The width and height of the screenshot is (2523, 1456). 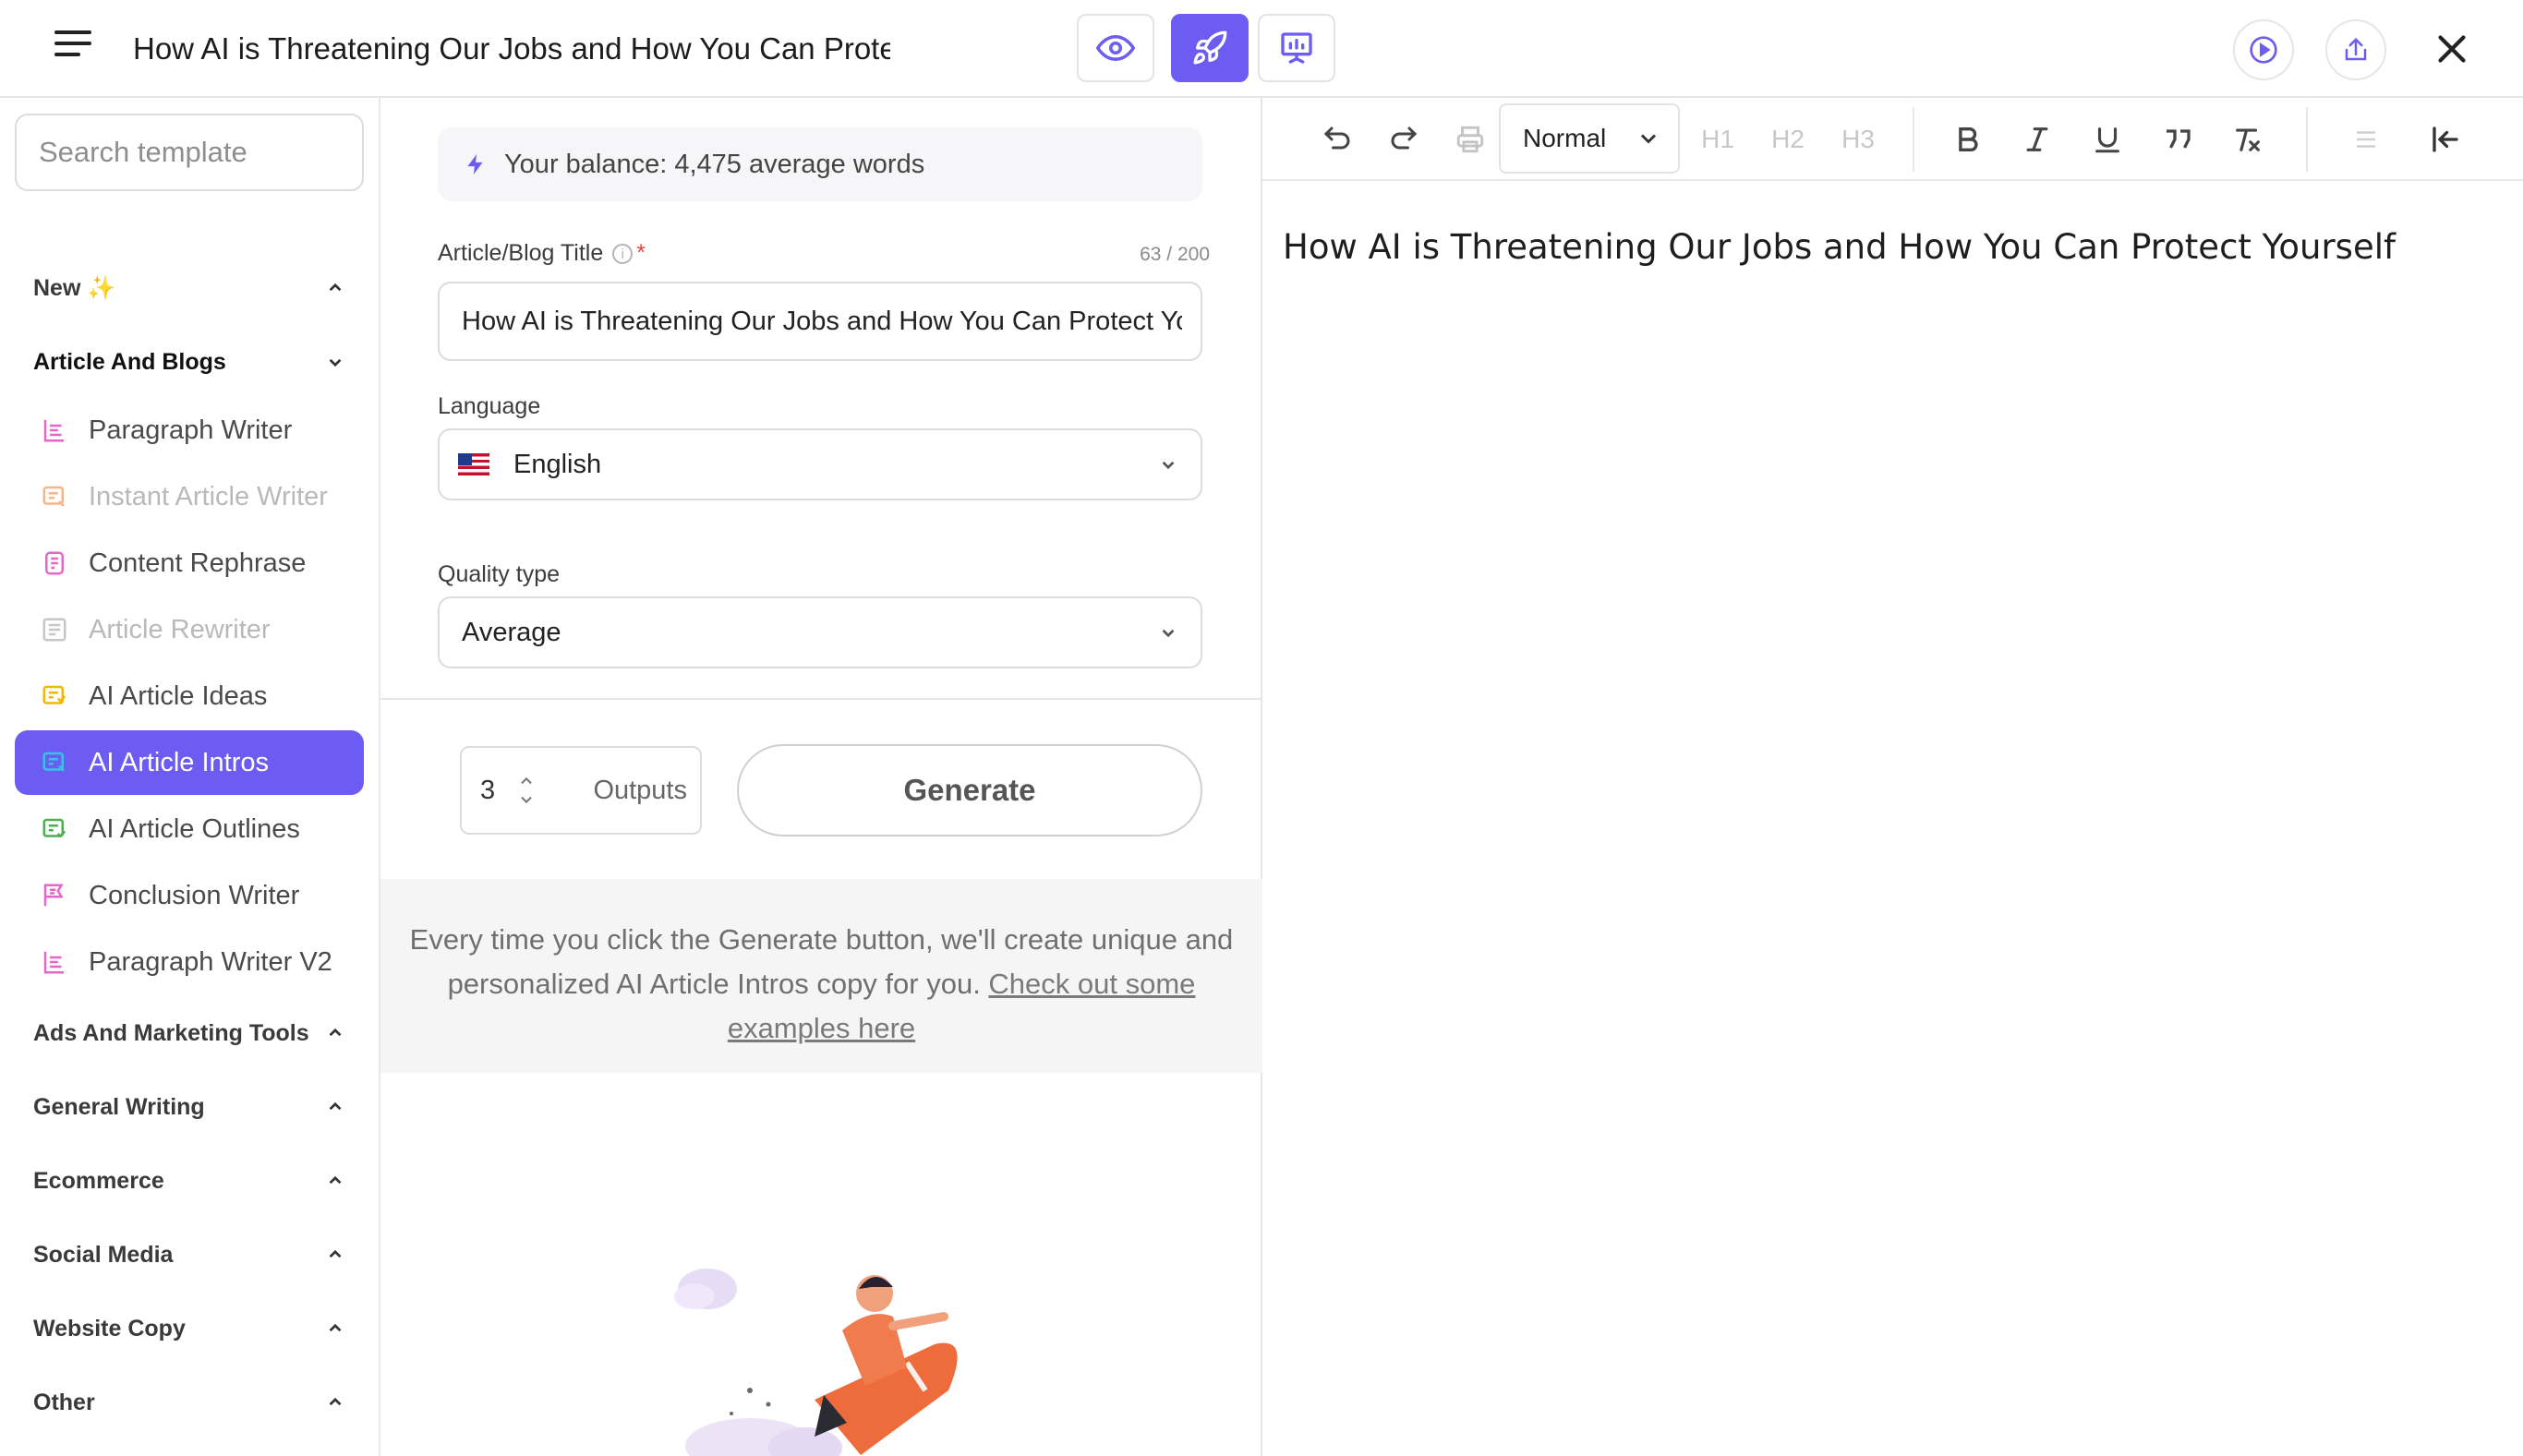 I want to click on category-ecommerce: Ecommerce, so click(x=190, y=1181).